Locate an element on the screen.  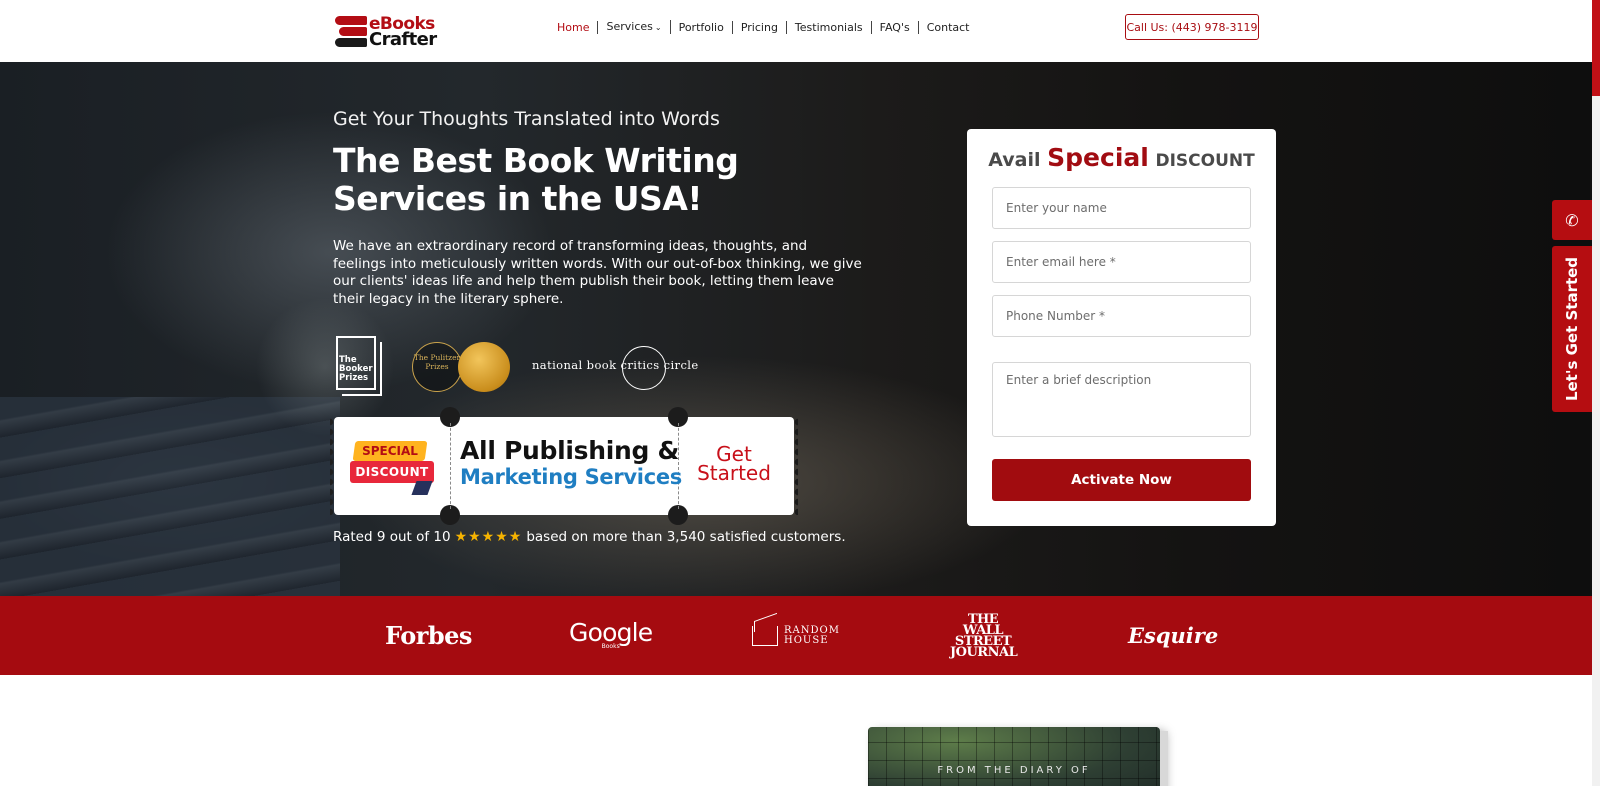
ticket-get-started-button: Get Started is located at coordinates (734, 463).